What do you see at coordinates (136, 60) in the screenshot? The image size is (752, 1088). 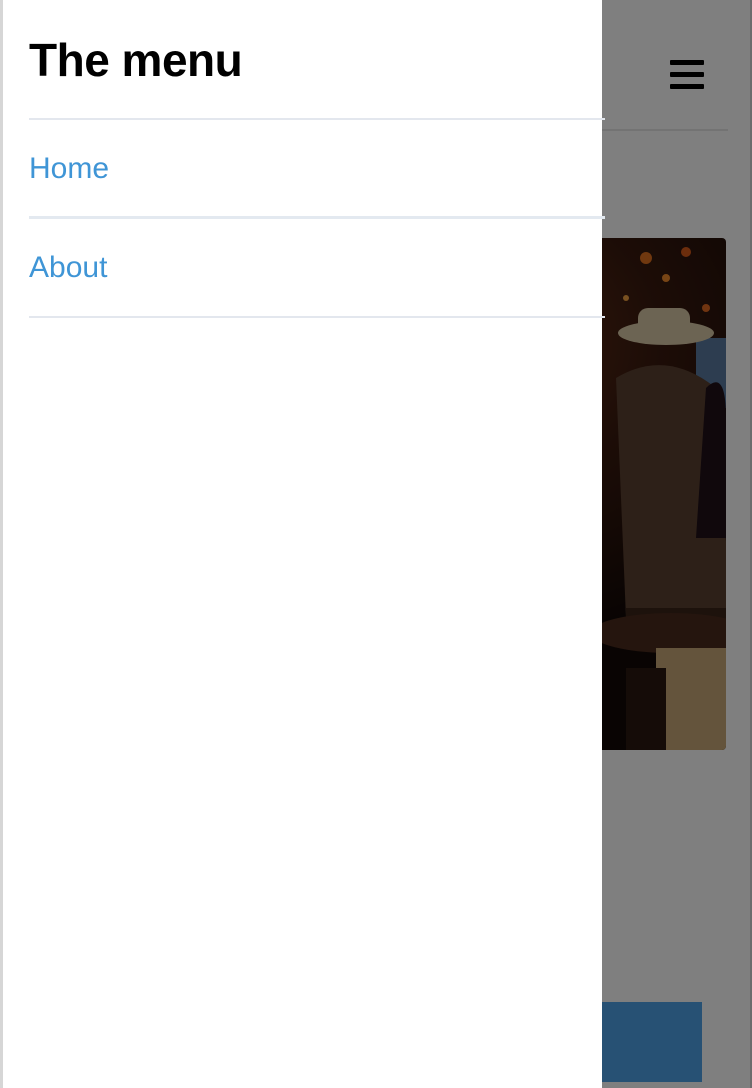 I see `drawer-title: The menu` at bounding box center [136, 60].